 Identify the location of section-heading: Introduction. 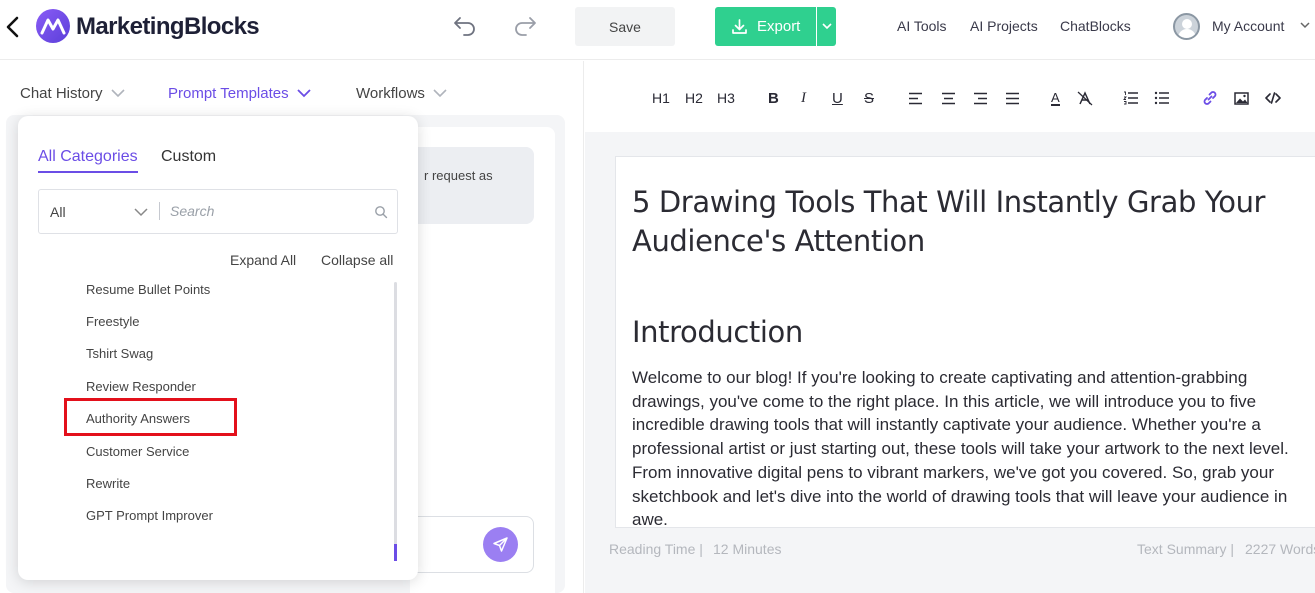
(717, 332).